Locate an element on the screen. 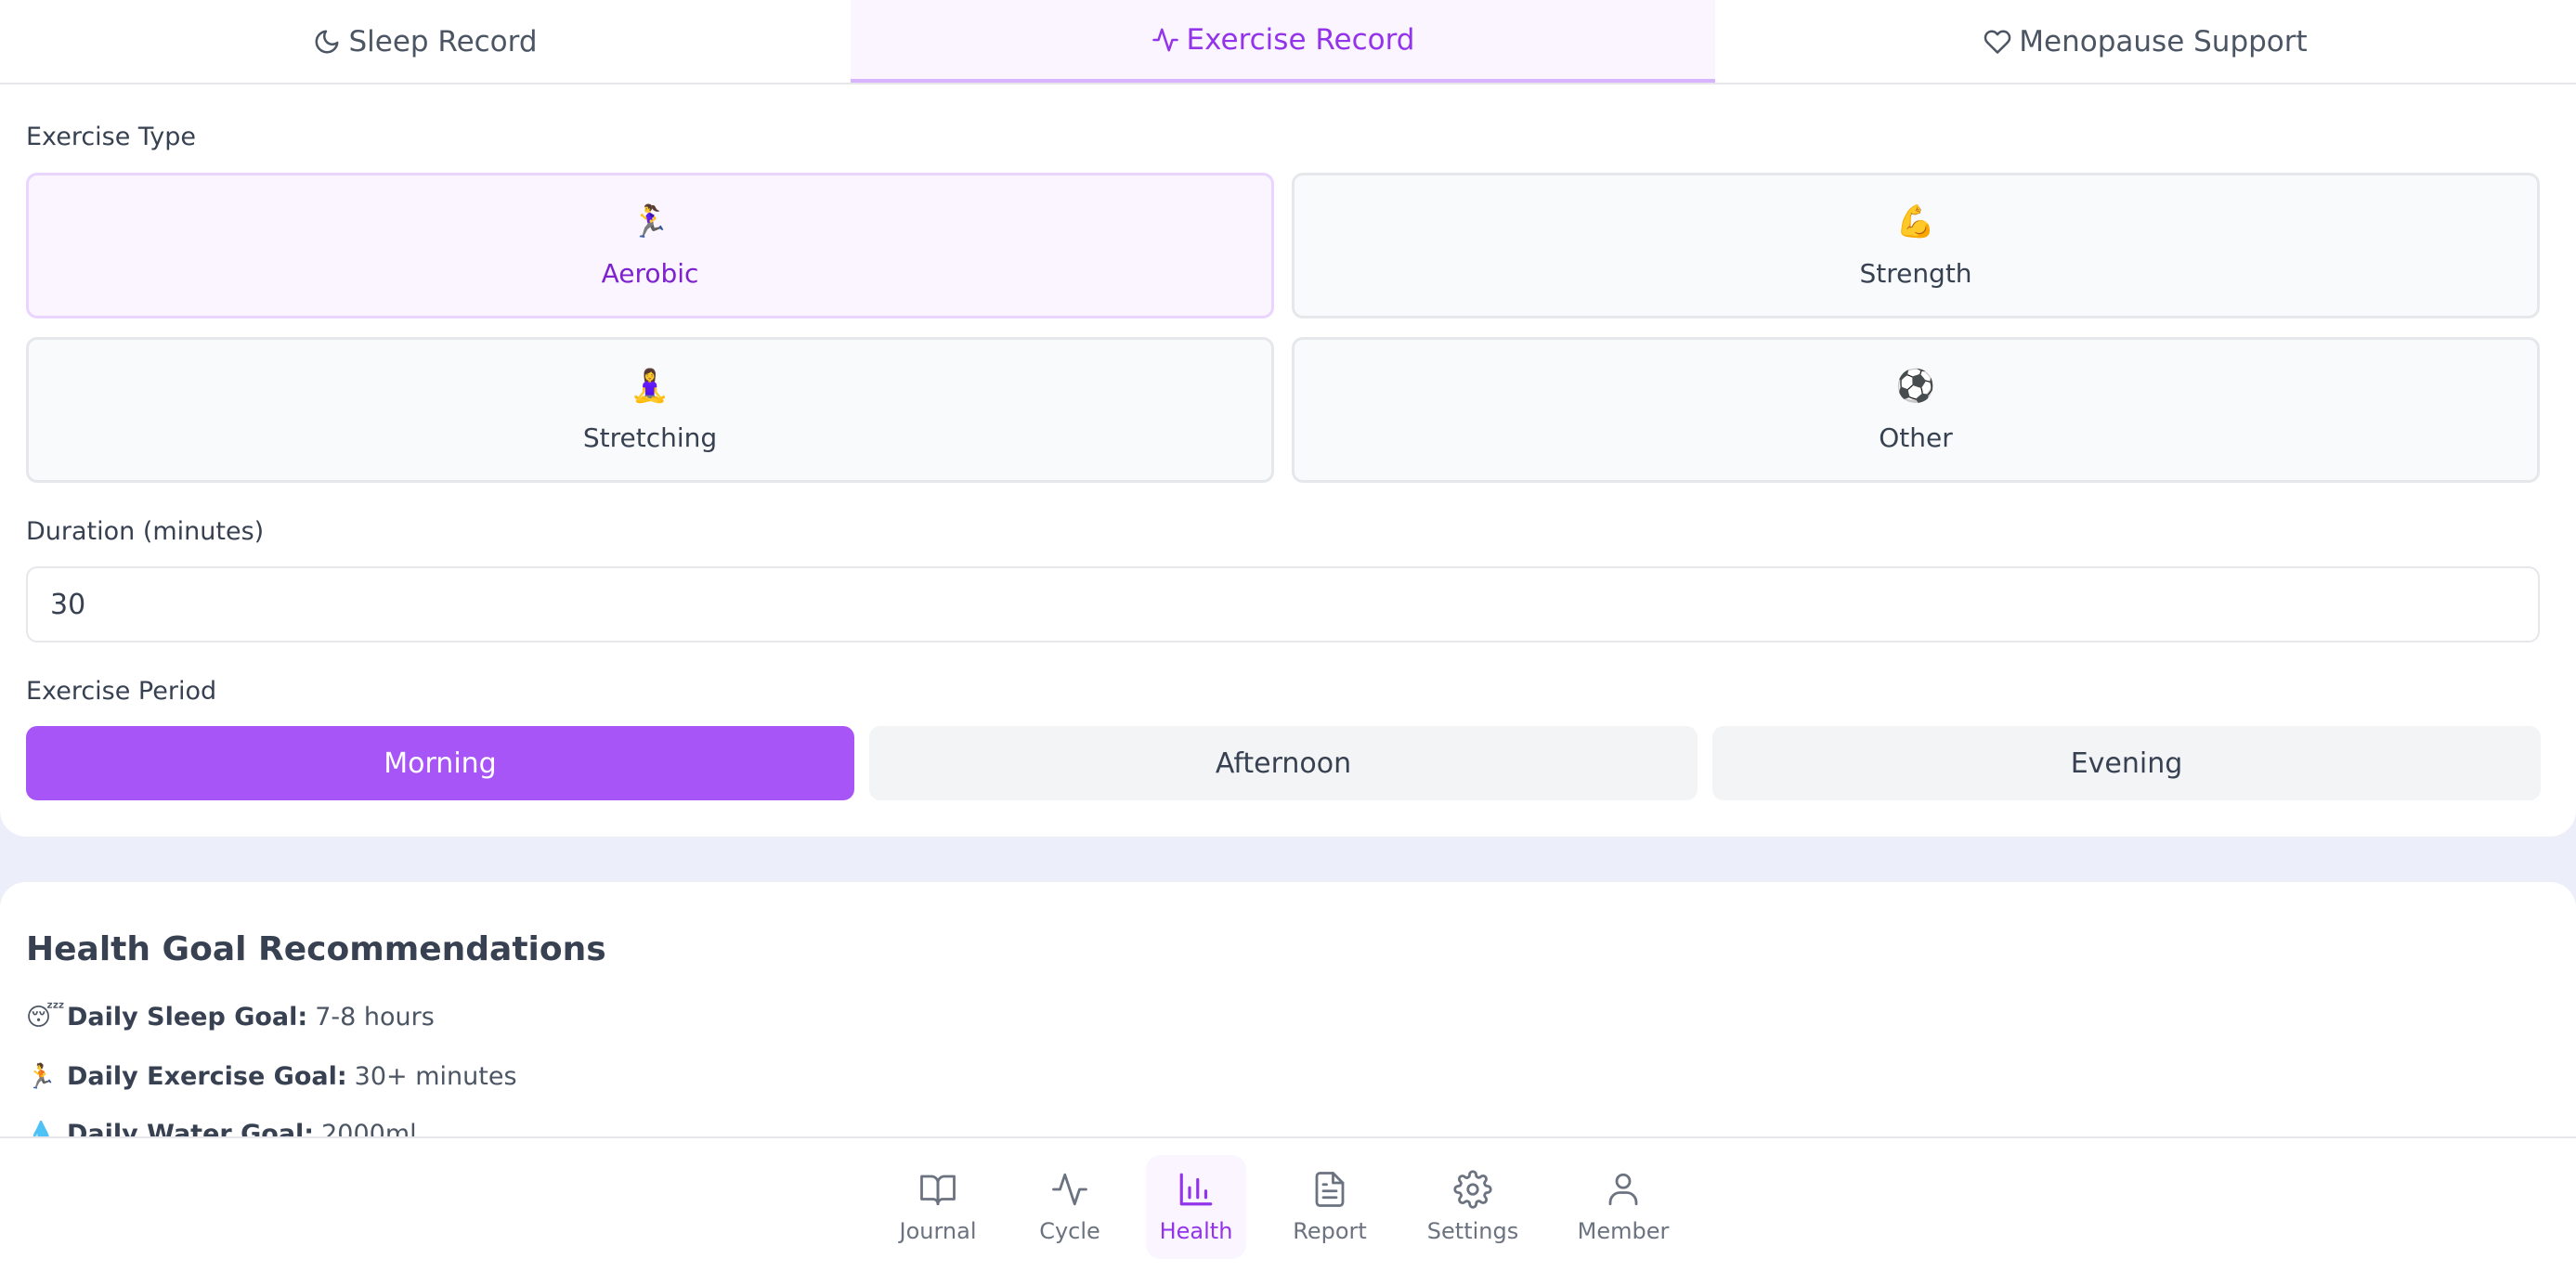 This screenshot has width=2576, height=1272. nav-report: Report is located at coordinates (1330, 1207).